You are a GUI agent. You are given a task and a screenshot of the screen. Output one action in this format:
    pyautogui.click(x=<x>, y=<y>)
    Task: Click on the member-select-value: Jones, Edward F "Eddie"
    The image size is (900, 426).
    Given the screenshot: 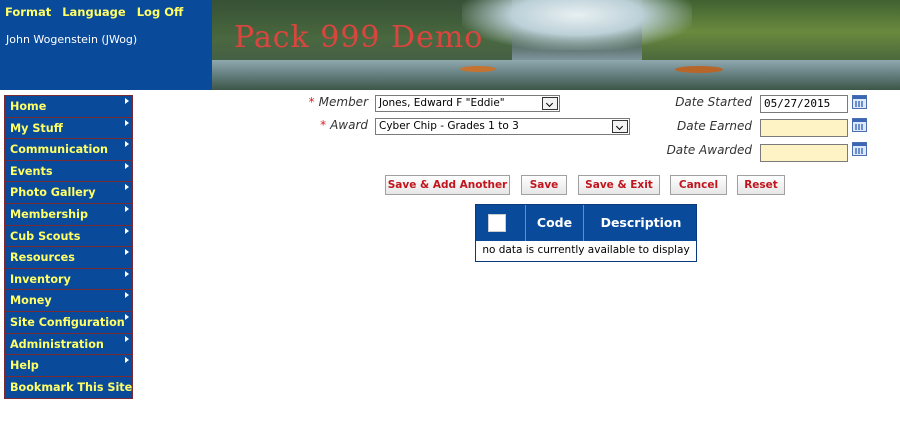 What is the action you would take?
    pyautogui.click(x=442, y=103)
    